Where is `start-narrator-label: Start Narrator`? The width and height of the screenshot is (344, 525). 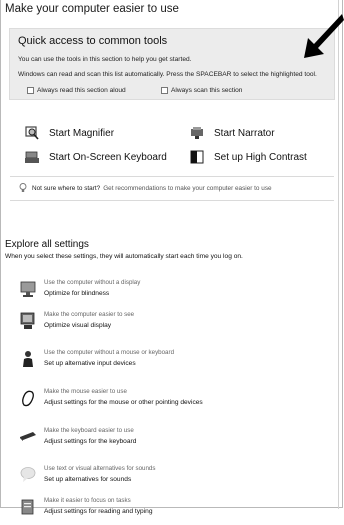 start-narrator-label: Start Narrator is located at coordinates (244, 133).